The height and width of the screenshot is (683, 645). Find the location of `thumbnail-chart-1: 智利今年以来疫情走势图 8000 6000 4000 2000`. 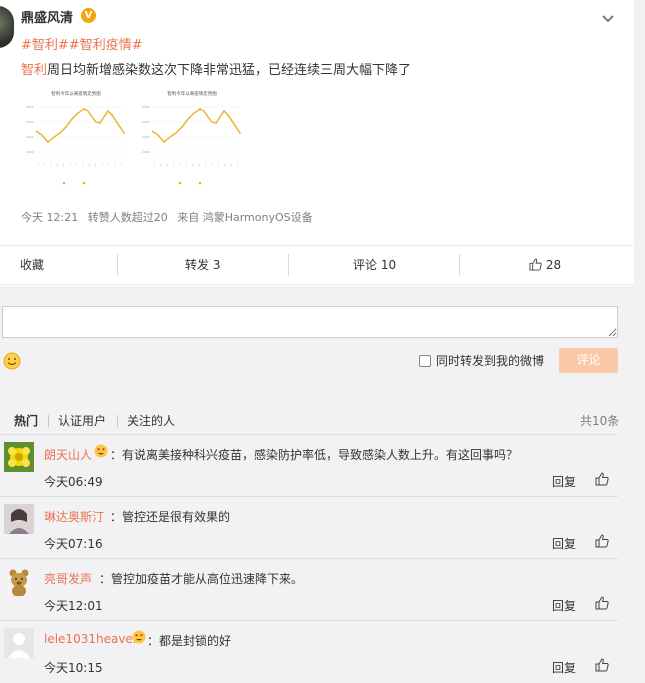

thumbnail-chart-1: 智利今年以来疫情走势图 8000 6000 4000 2000 is located at coordinates (76, 140).